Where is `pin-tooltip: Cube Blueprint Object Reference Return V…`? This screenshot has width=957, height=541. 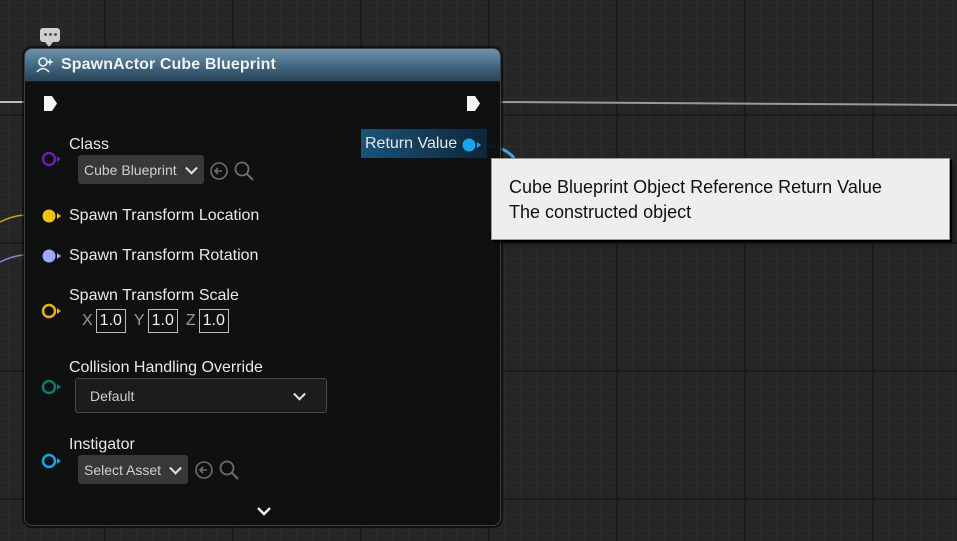
pin-tooltip: Cube Blueprint Object Reference Return V… is located at coordinates (720, 199).